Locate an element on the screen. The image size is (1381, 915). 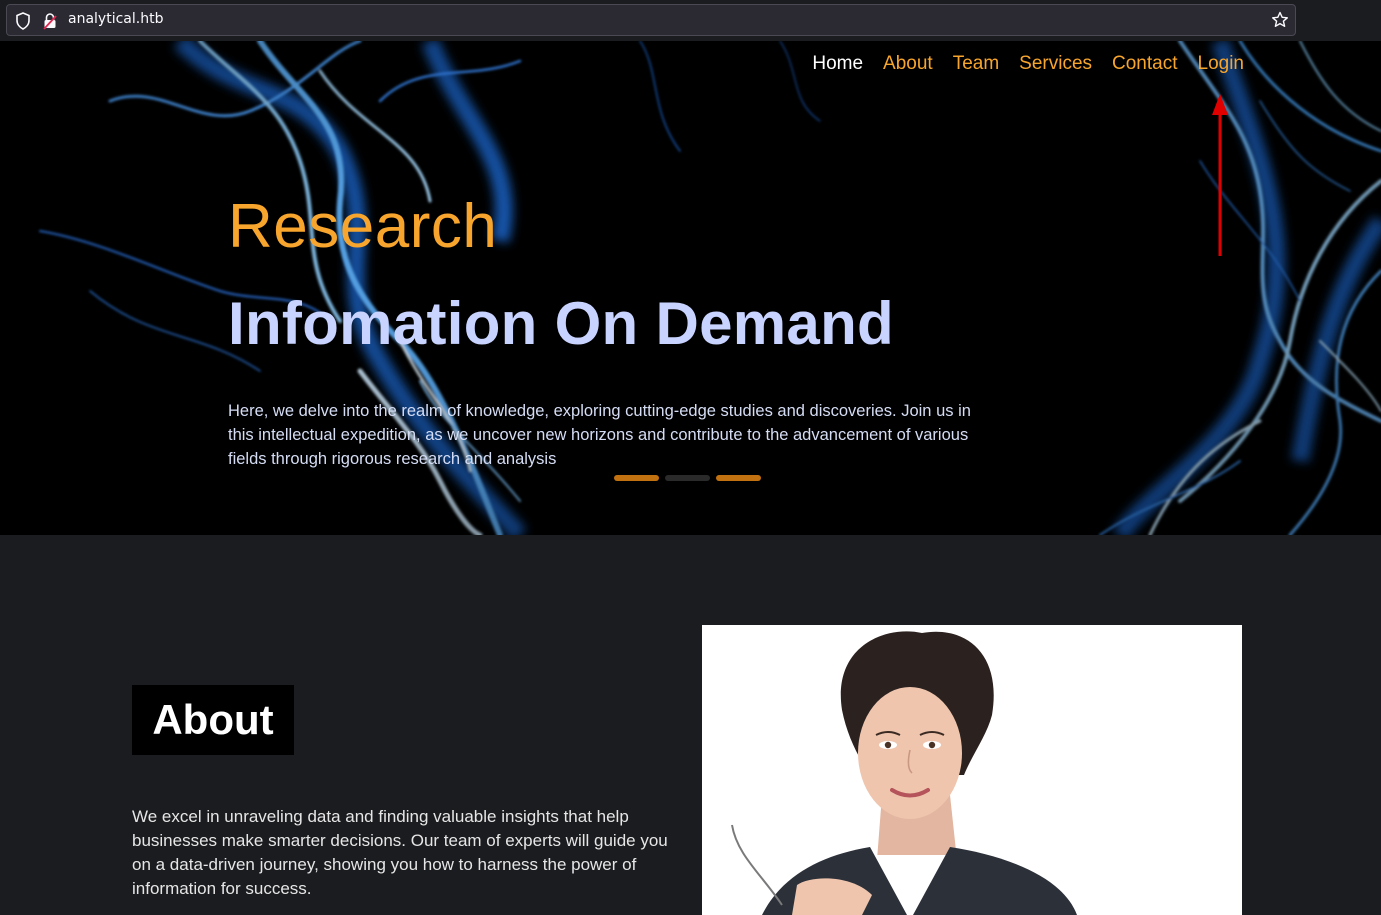
businesswoman-portrait-image is located at coordinates (972, 770).